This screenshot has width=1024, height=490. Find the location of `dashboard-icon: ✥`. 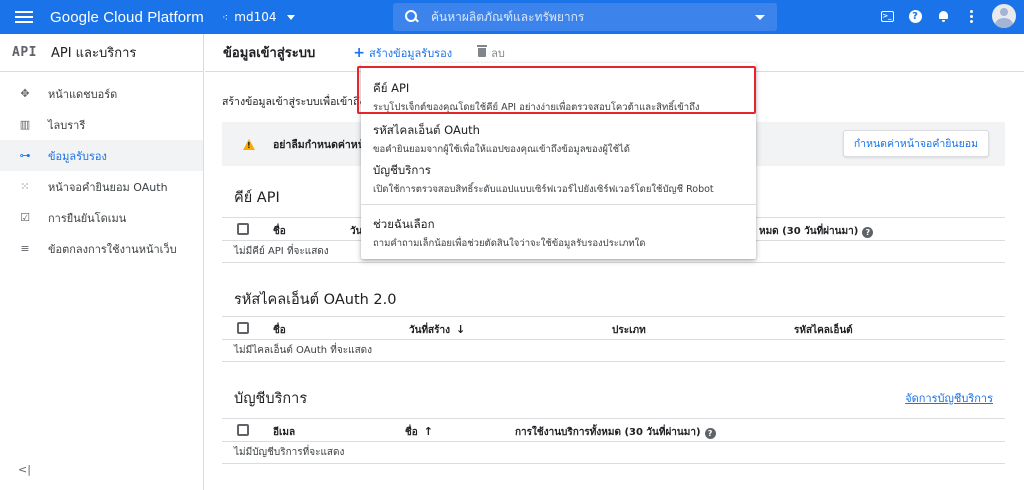

dashboard-icon: ✥ is located at coordinates (25, 93).